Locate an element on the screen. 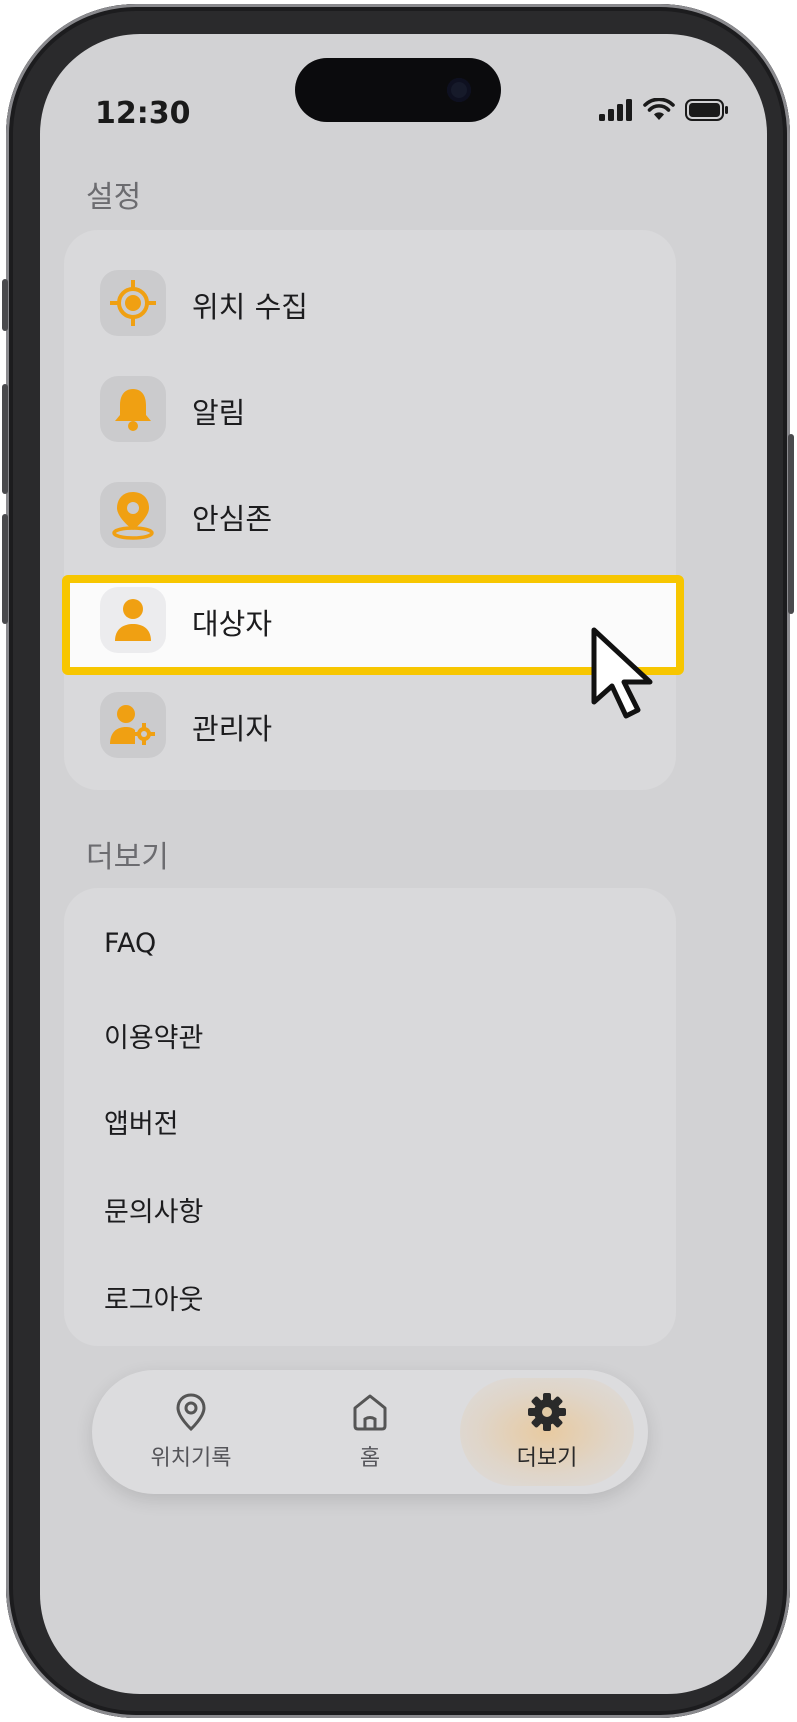  camera-icon is located at coordinates (459, 90).